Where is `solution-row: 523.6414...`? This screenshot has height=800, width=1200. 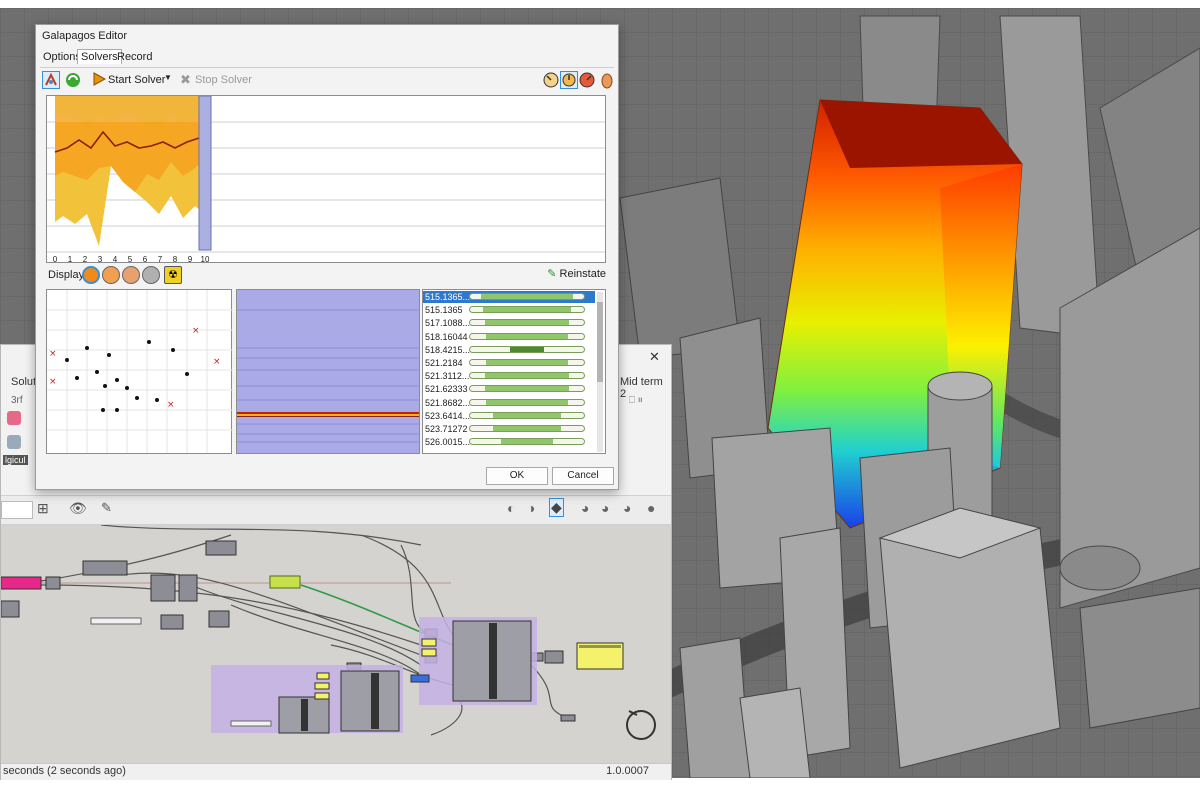
solution-row: 523.6414... is located at coordinates (509, 416).